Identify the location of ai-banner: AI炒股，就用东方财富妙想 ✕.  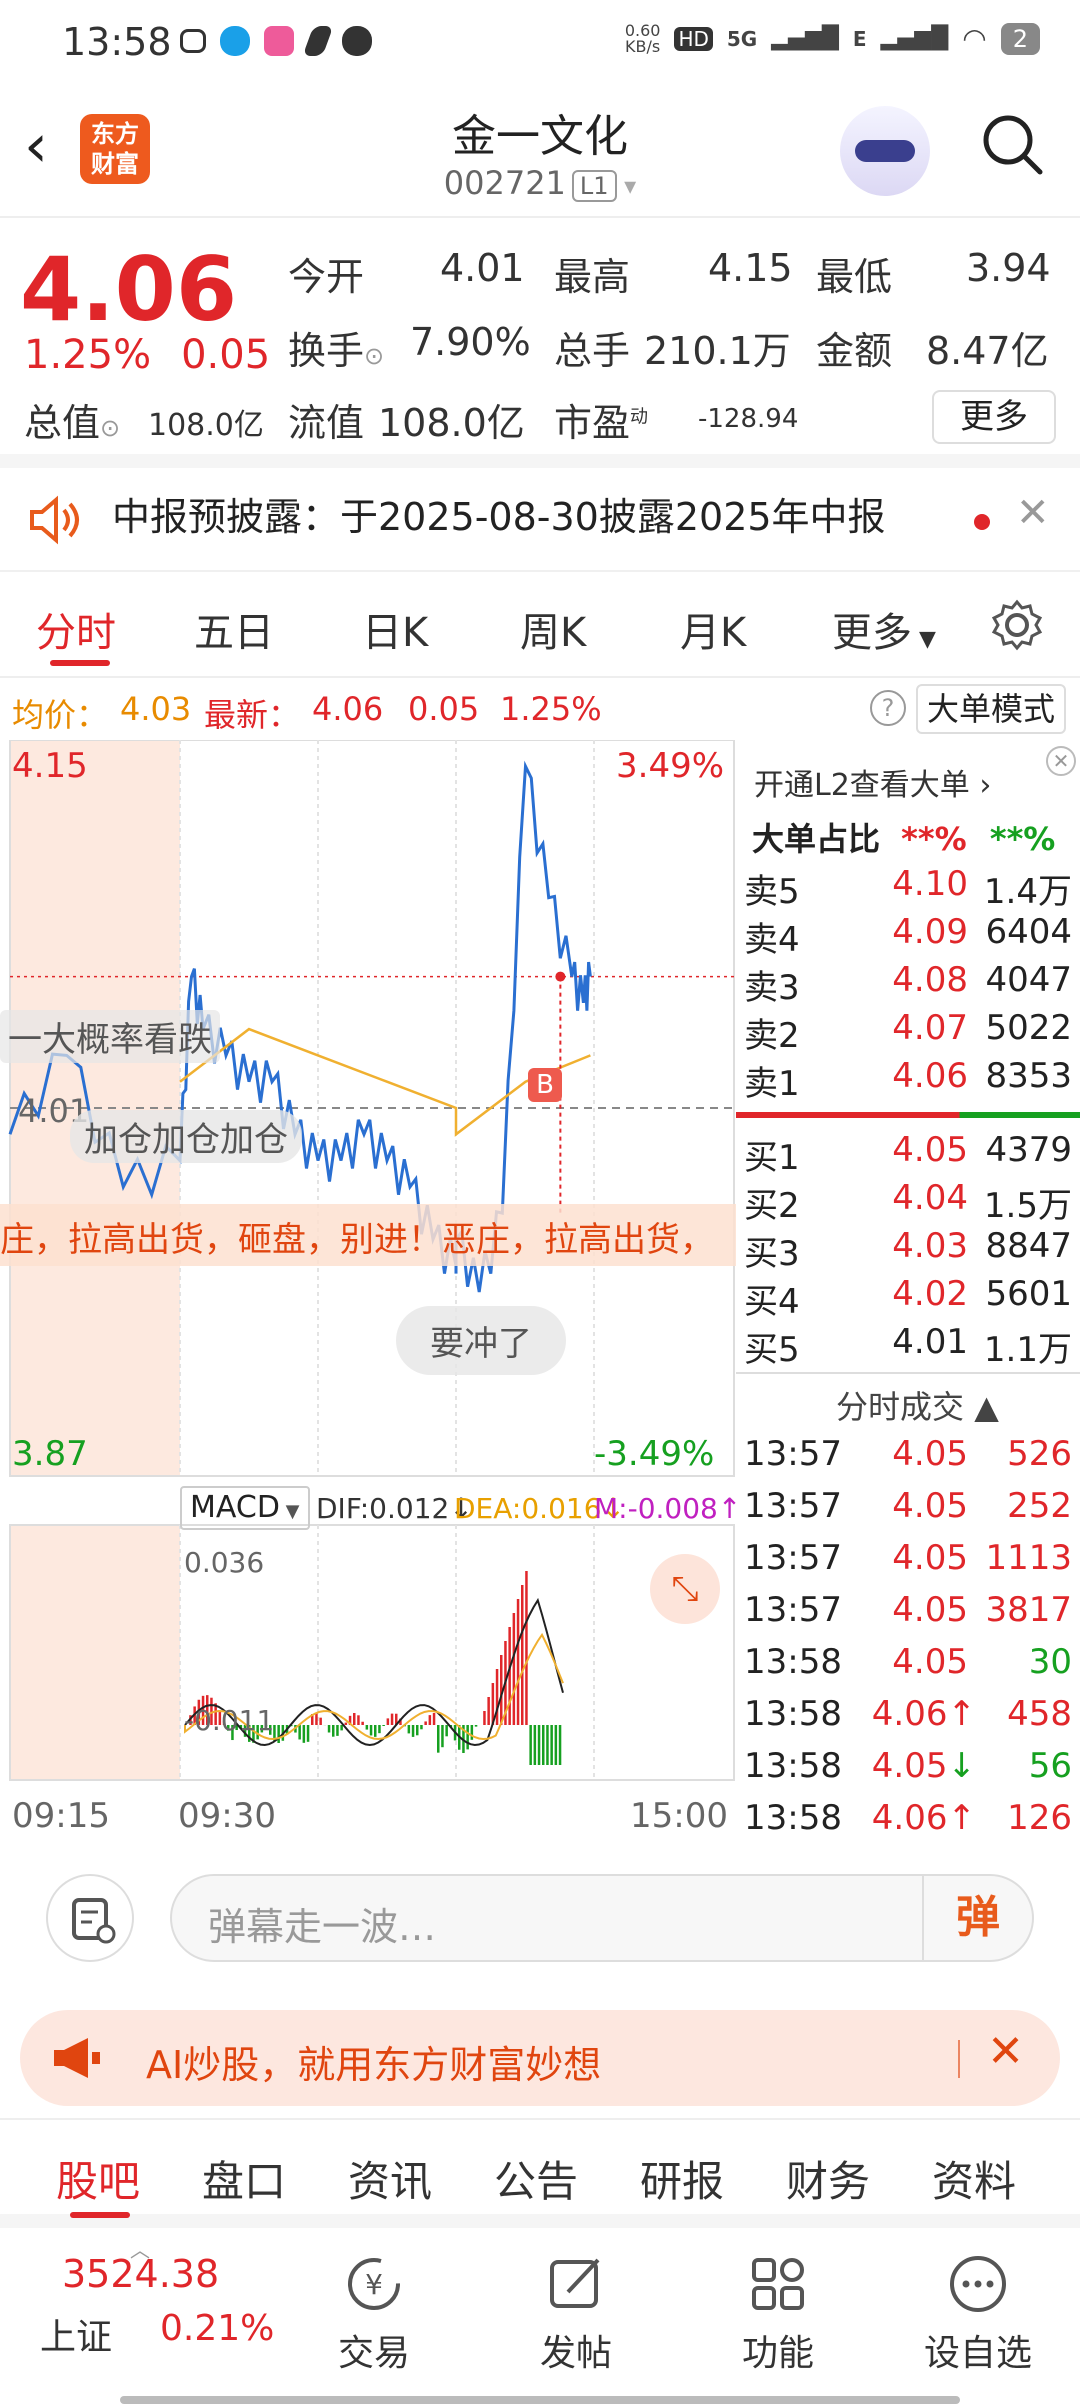
(540, 2058).